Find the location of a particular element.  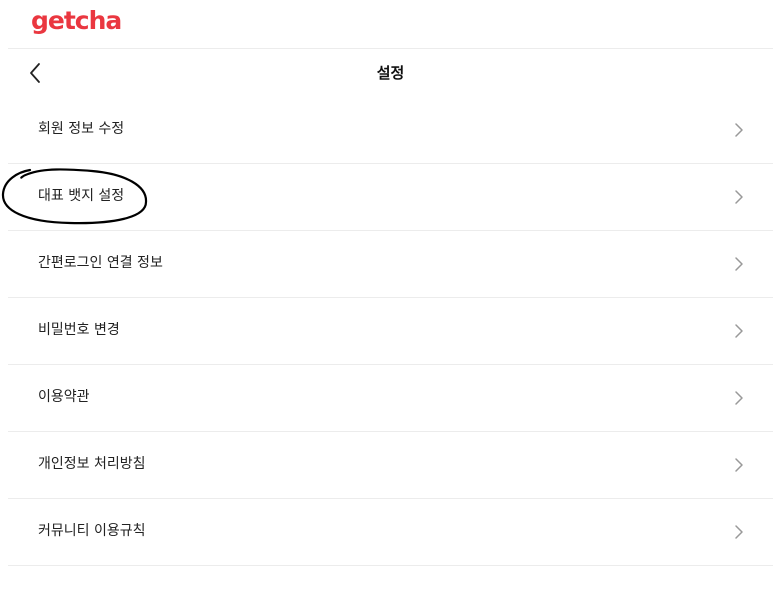

menu-item-edit-profile: 회원 정보 수정 is located at coordinates (390, 130).